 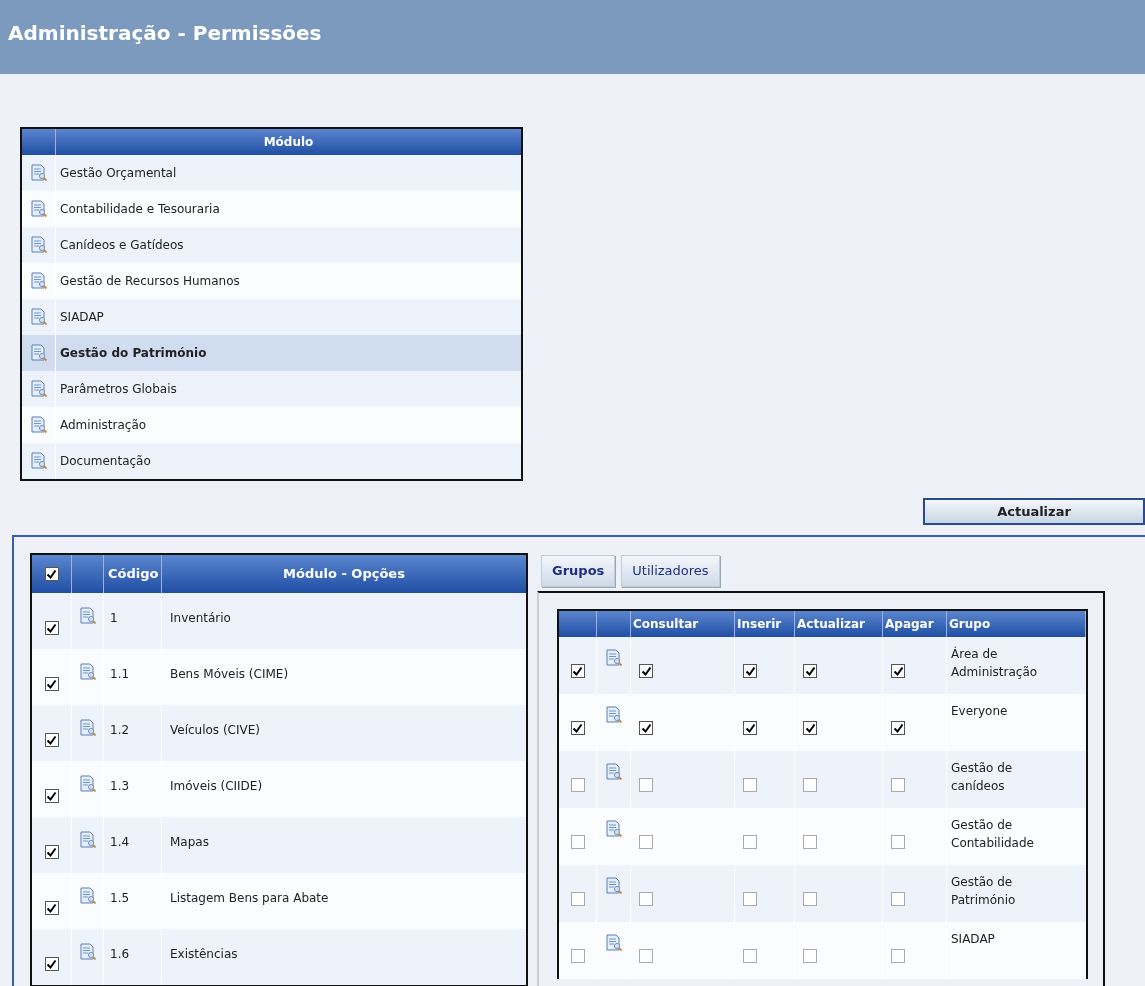 I want to click on module-row: Gestão Orçamental, so click(x=271, y=173).